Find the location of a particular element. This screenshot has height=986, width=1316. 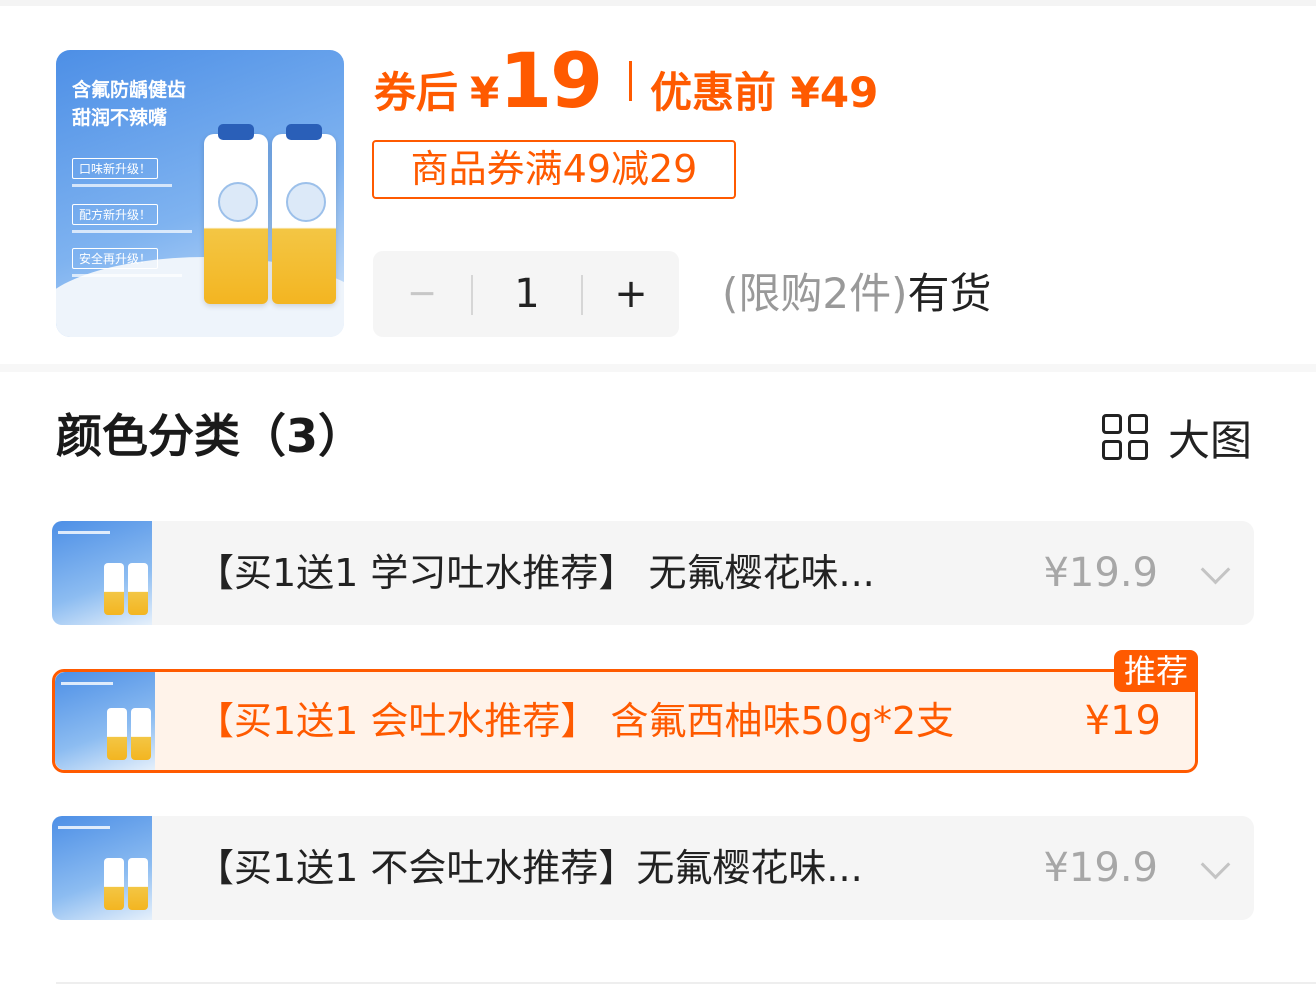

big-image-label: 大图 is located at coordinates (1210, 440).